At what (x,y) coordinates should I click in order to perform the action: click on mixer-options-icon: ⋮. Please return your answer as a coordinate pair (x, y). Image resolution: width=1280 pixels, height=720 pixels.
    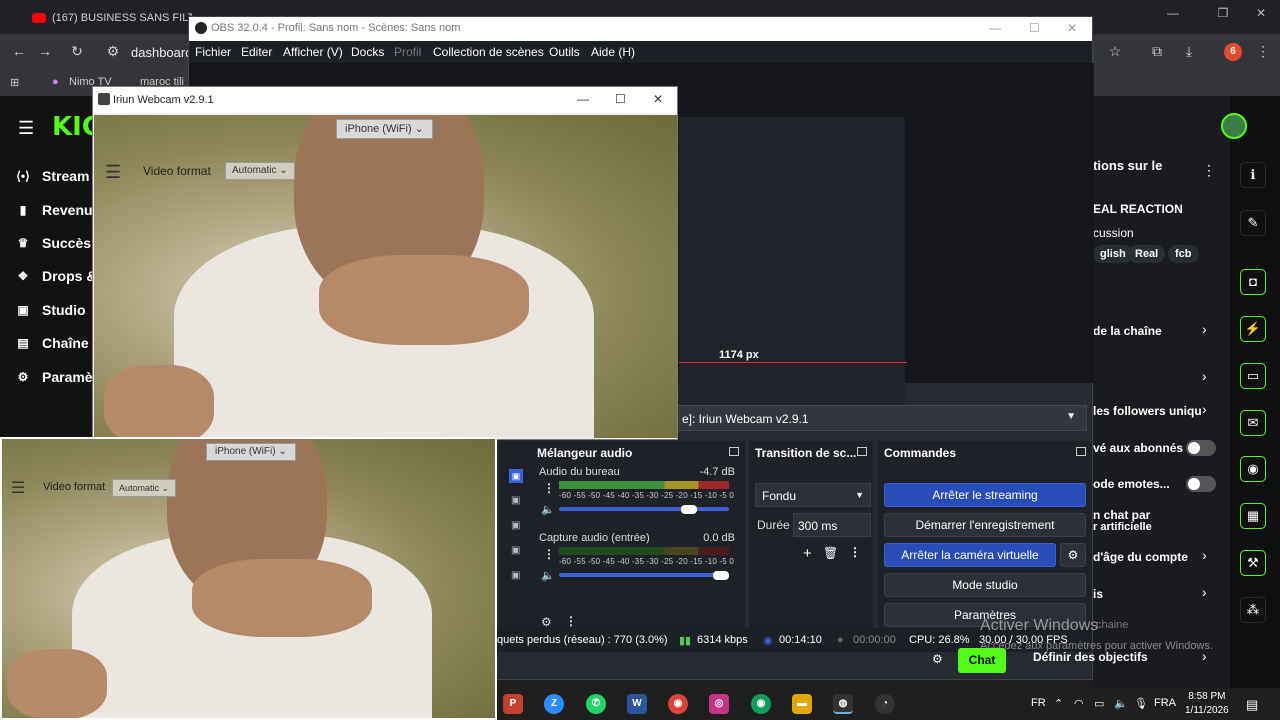
    Looking at the image, I should click on (549, 554).